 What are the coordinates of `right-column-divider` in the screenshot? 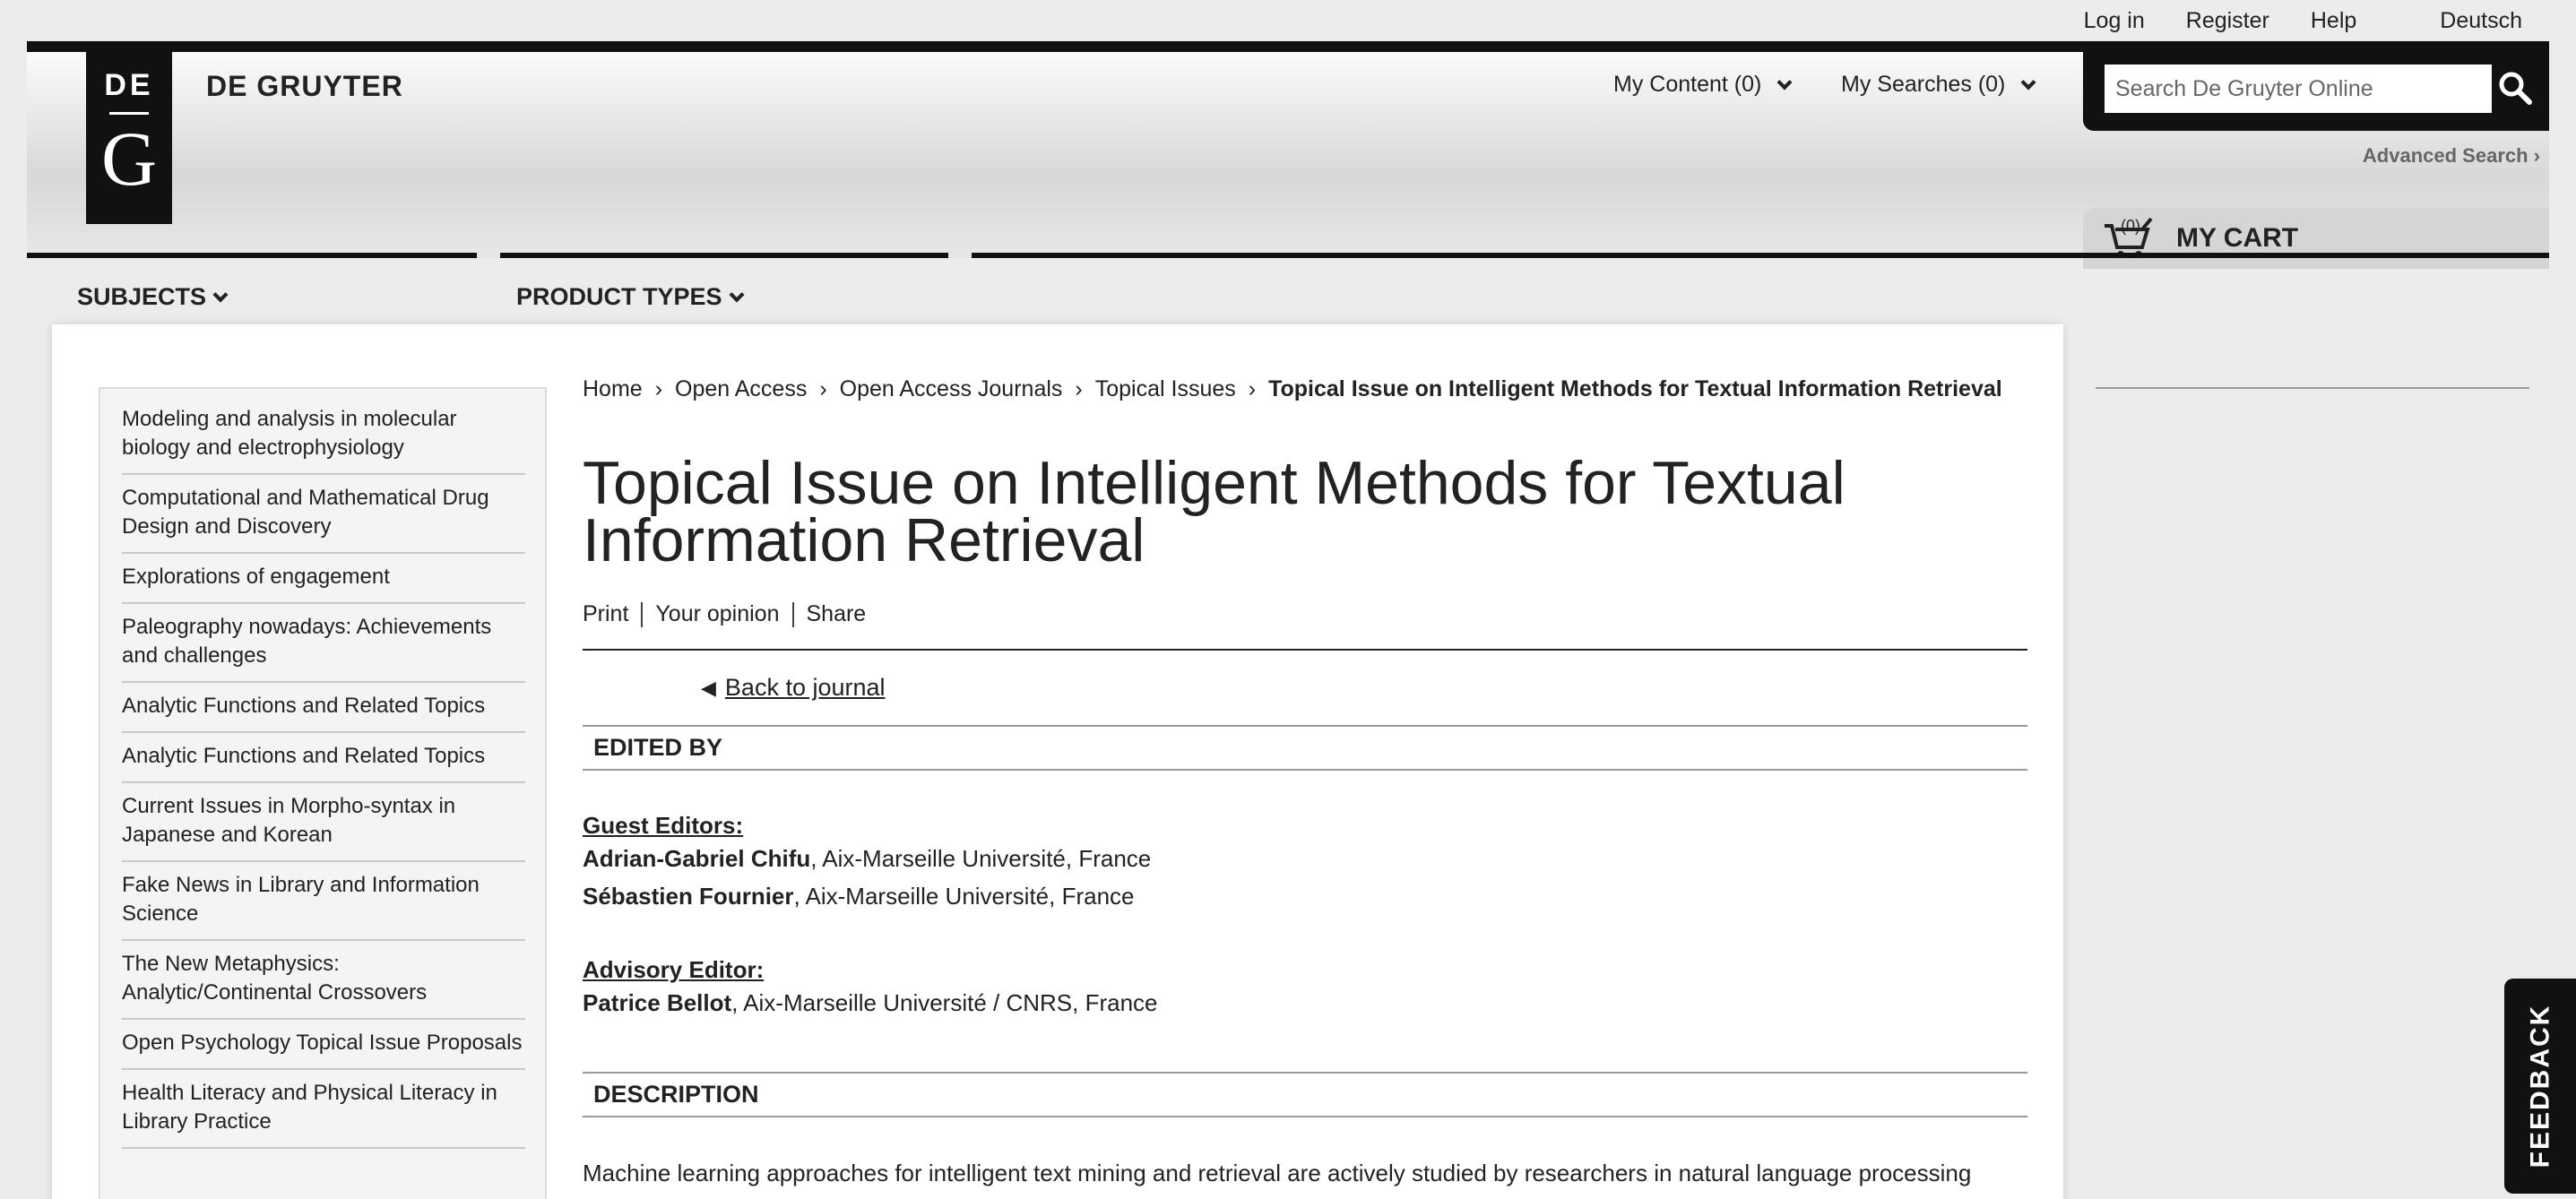 It's located at (2312, 388).